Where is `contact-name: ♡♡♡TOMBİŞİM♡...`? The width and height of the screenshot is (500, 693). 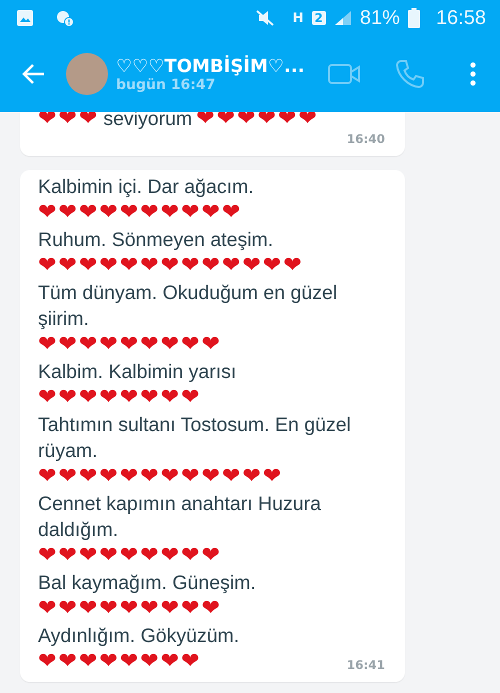 contact-name: ♡♡♡TOMBİŞİM♡... is located at coordinates (222, 66).